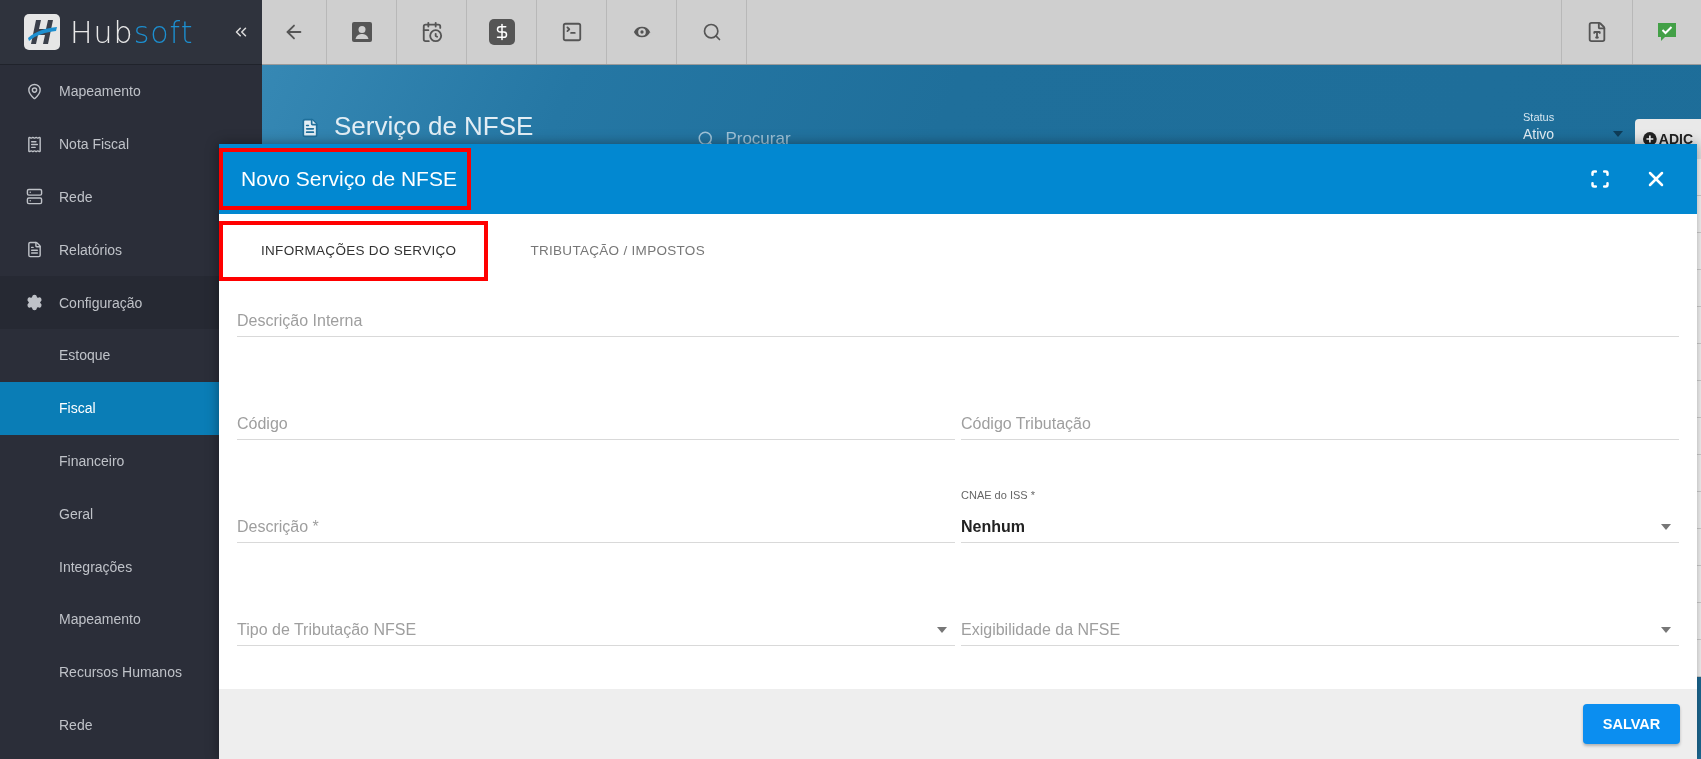  Describe the element at coordinates (34, 144) in the screenshot. I see `receipt-icon` at that location.